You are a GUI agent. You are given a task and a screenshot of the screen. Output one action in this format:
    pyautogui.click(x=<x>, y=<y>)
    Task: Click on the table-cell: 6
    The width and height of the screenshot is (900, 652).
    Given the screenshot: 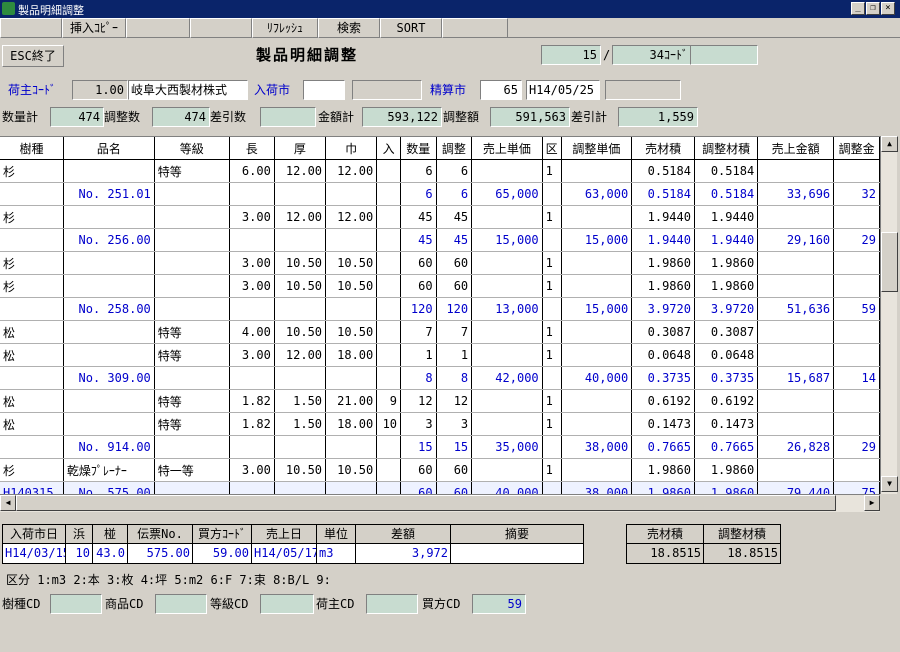 What is the action you would take?
    pyautogui.click(x=418, y=171)
    